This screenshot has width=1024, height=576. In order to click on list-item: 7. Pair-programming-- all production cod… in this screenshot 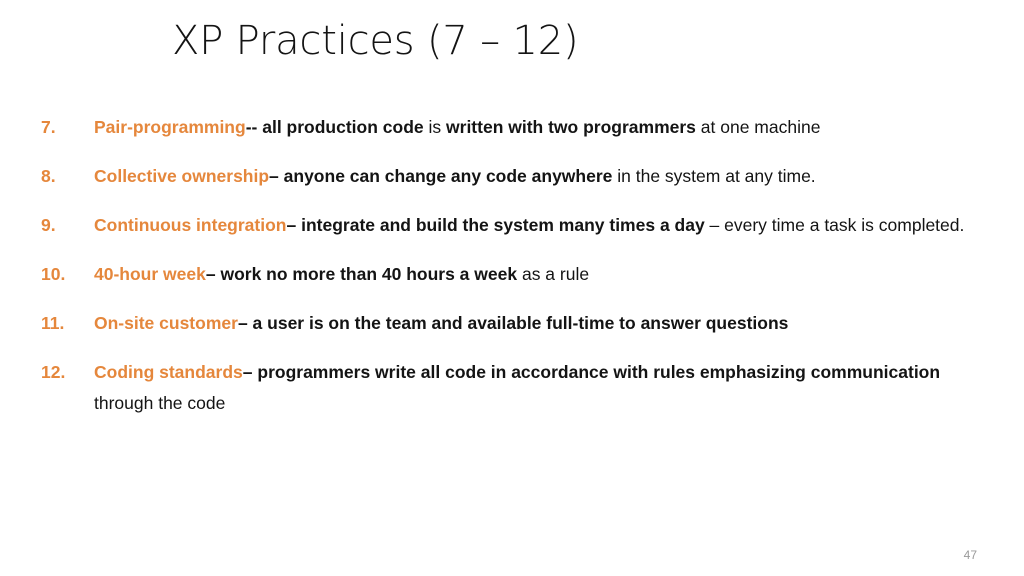, I will do `click(512, 127)`.